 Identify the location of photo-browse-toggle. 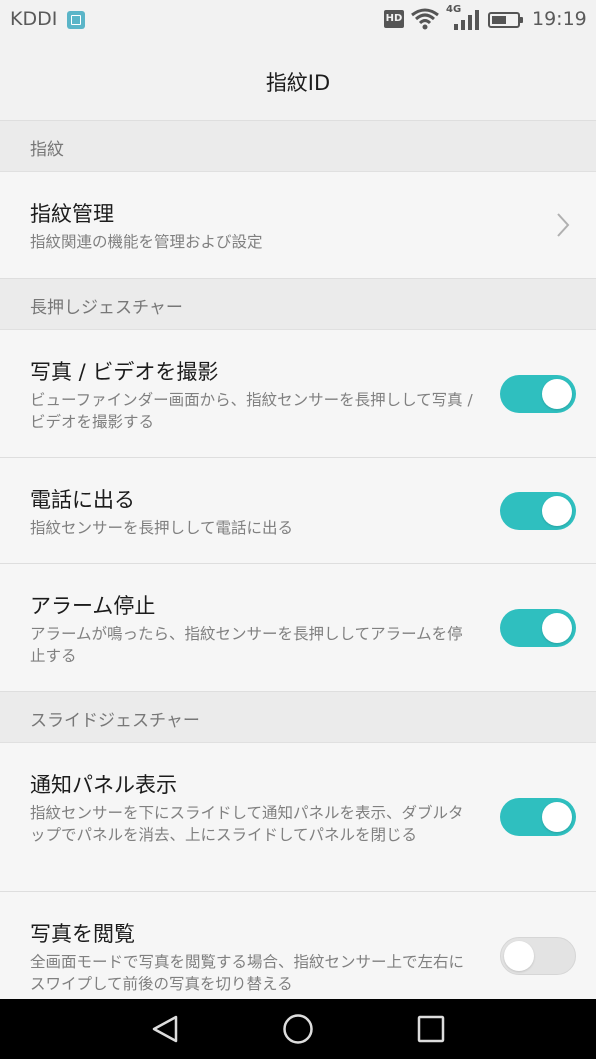
(538, 956).